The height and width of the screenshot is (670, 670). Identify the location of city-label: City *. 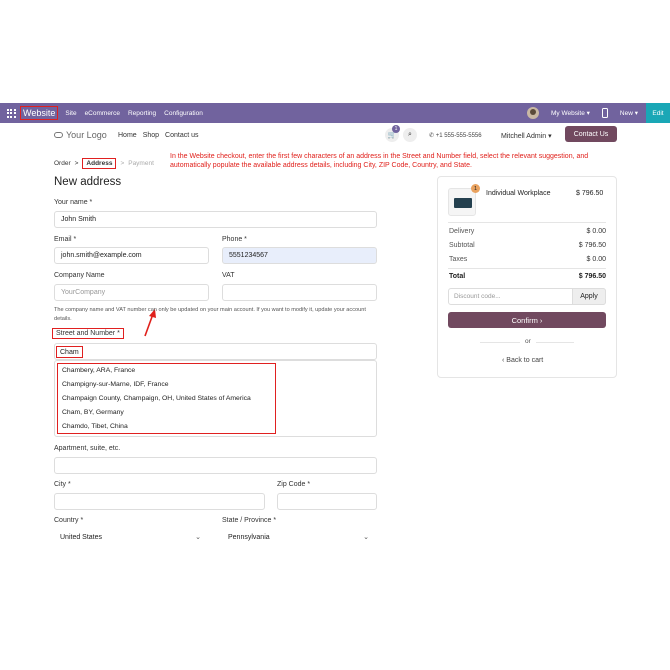
(62, 484).